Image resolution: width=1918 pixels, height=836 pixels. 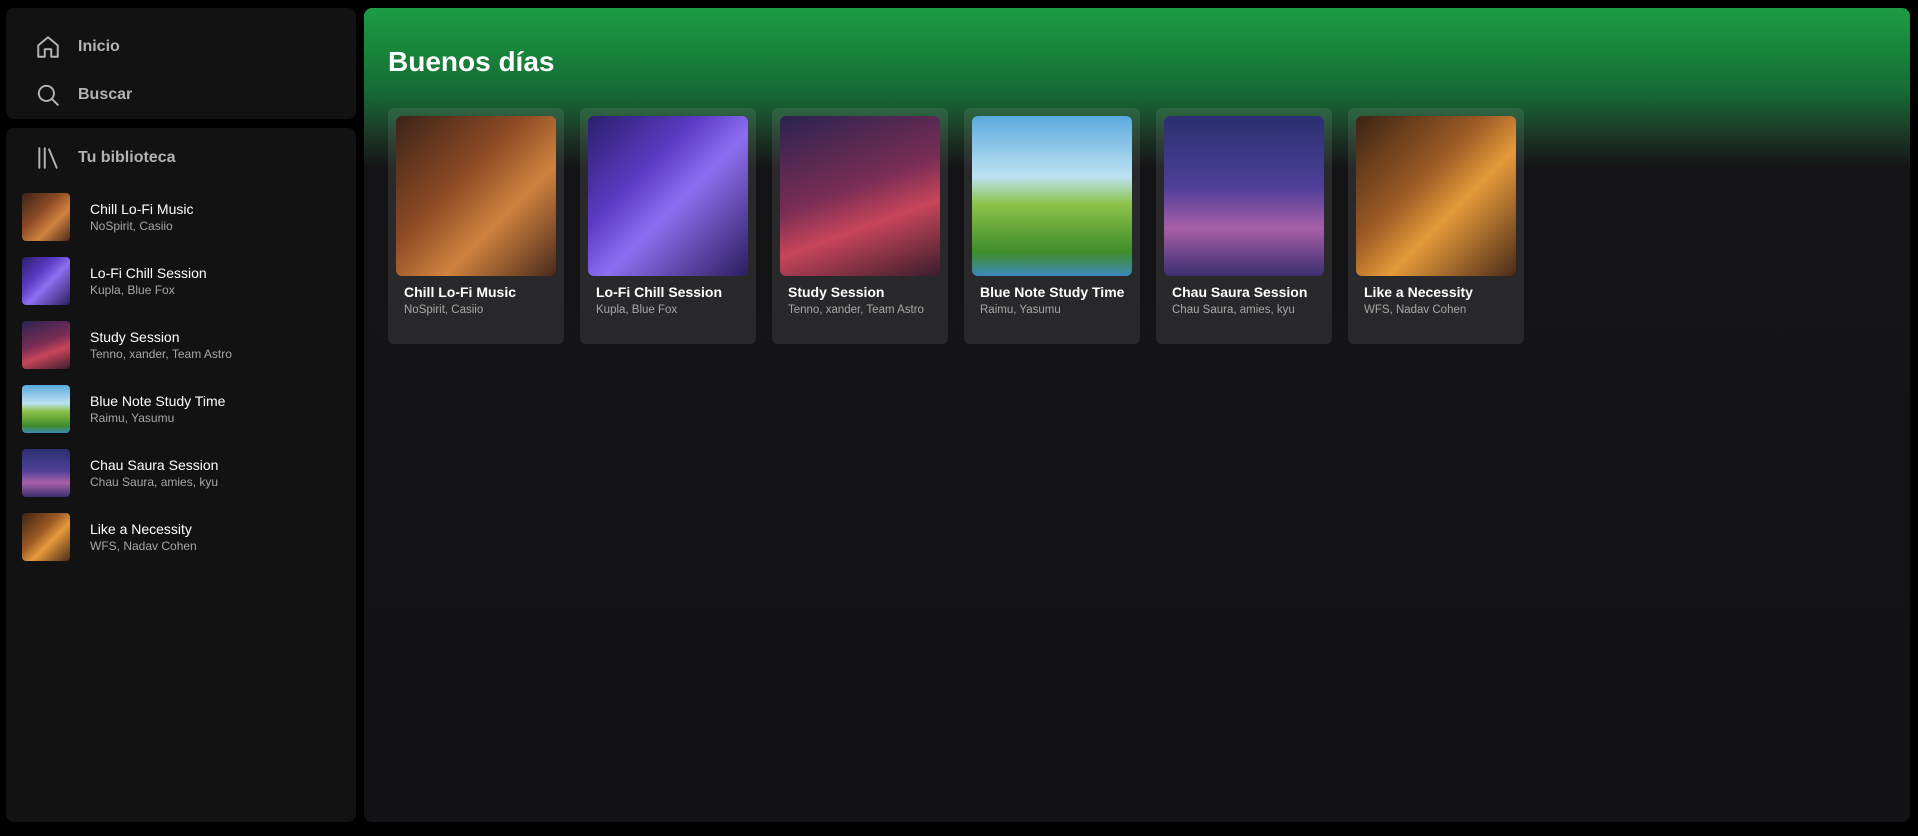 I want to click on library-item: Blue Note Study Time Raimu, Yasumu, so click(x=183, y=409).